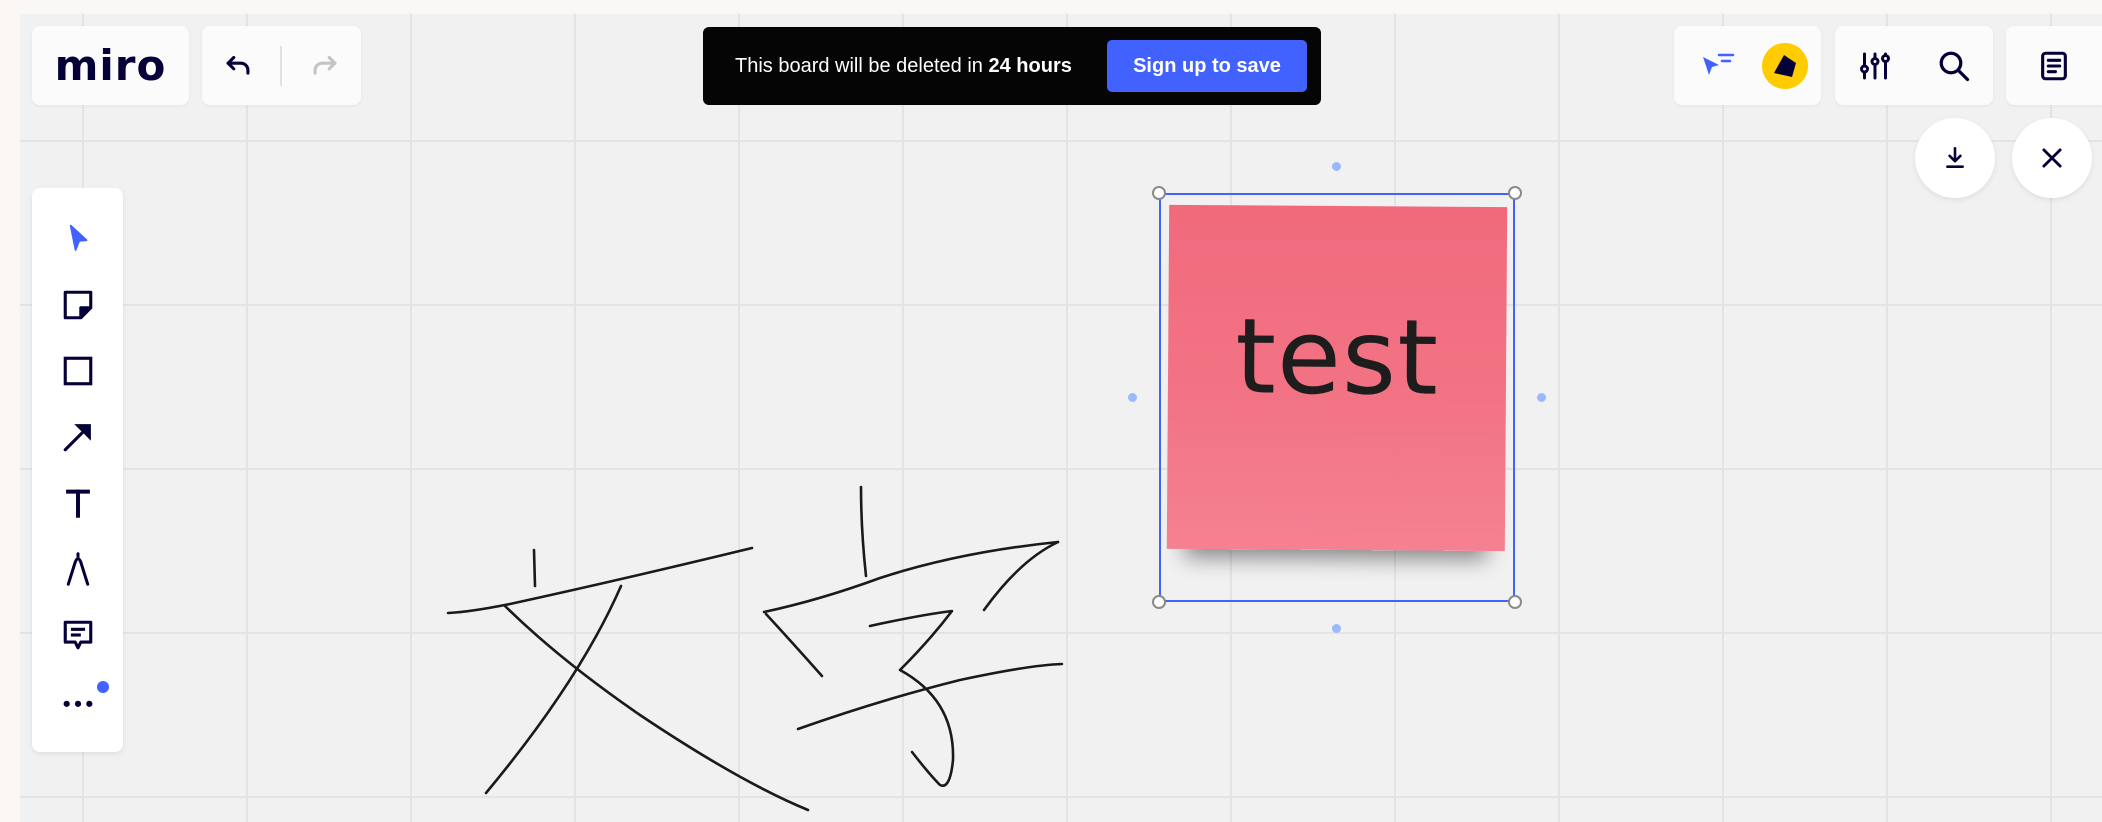  I want to click on sign-up-button: Sign up to save, so click(1207, 66).